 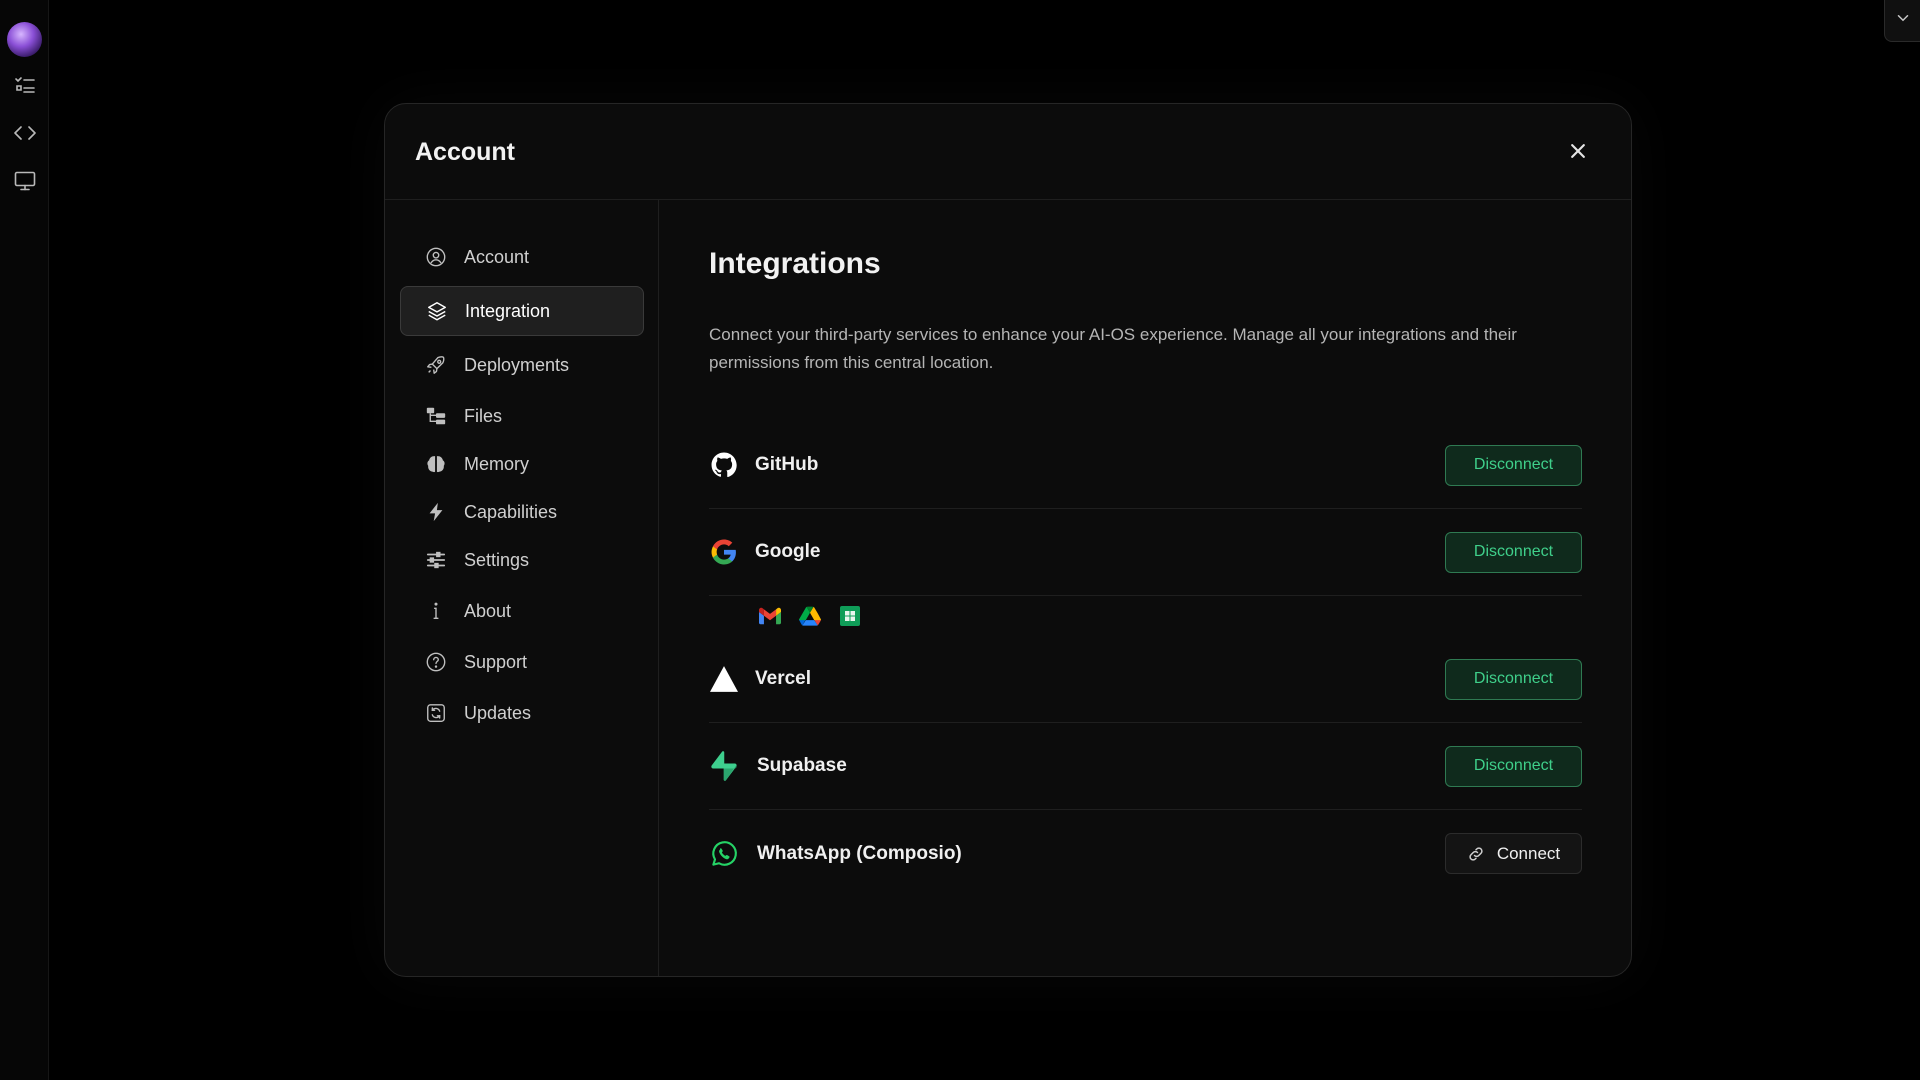 I want to click on help-circle-icon, so click(x=436, y=662).